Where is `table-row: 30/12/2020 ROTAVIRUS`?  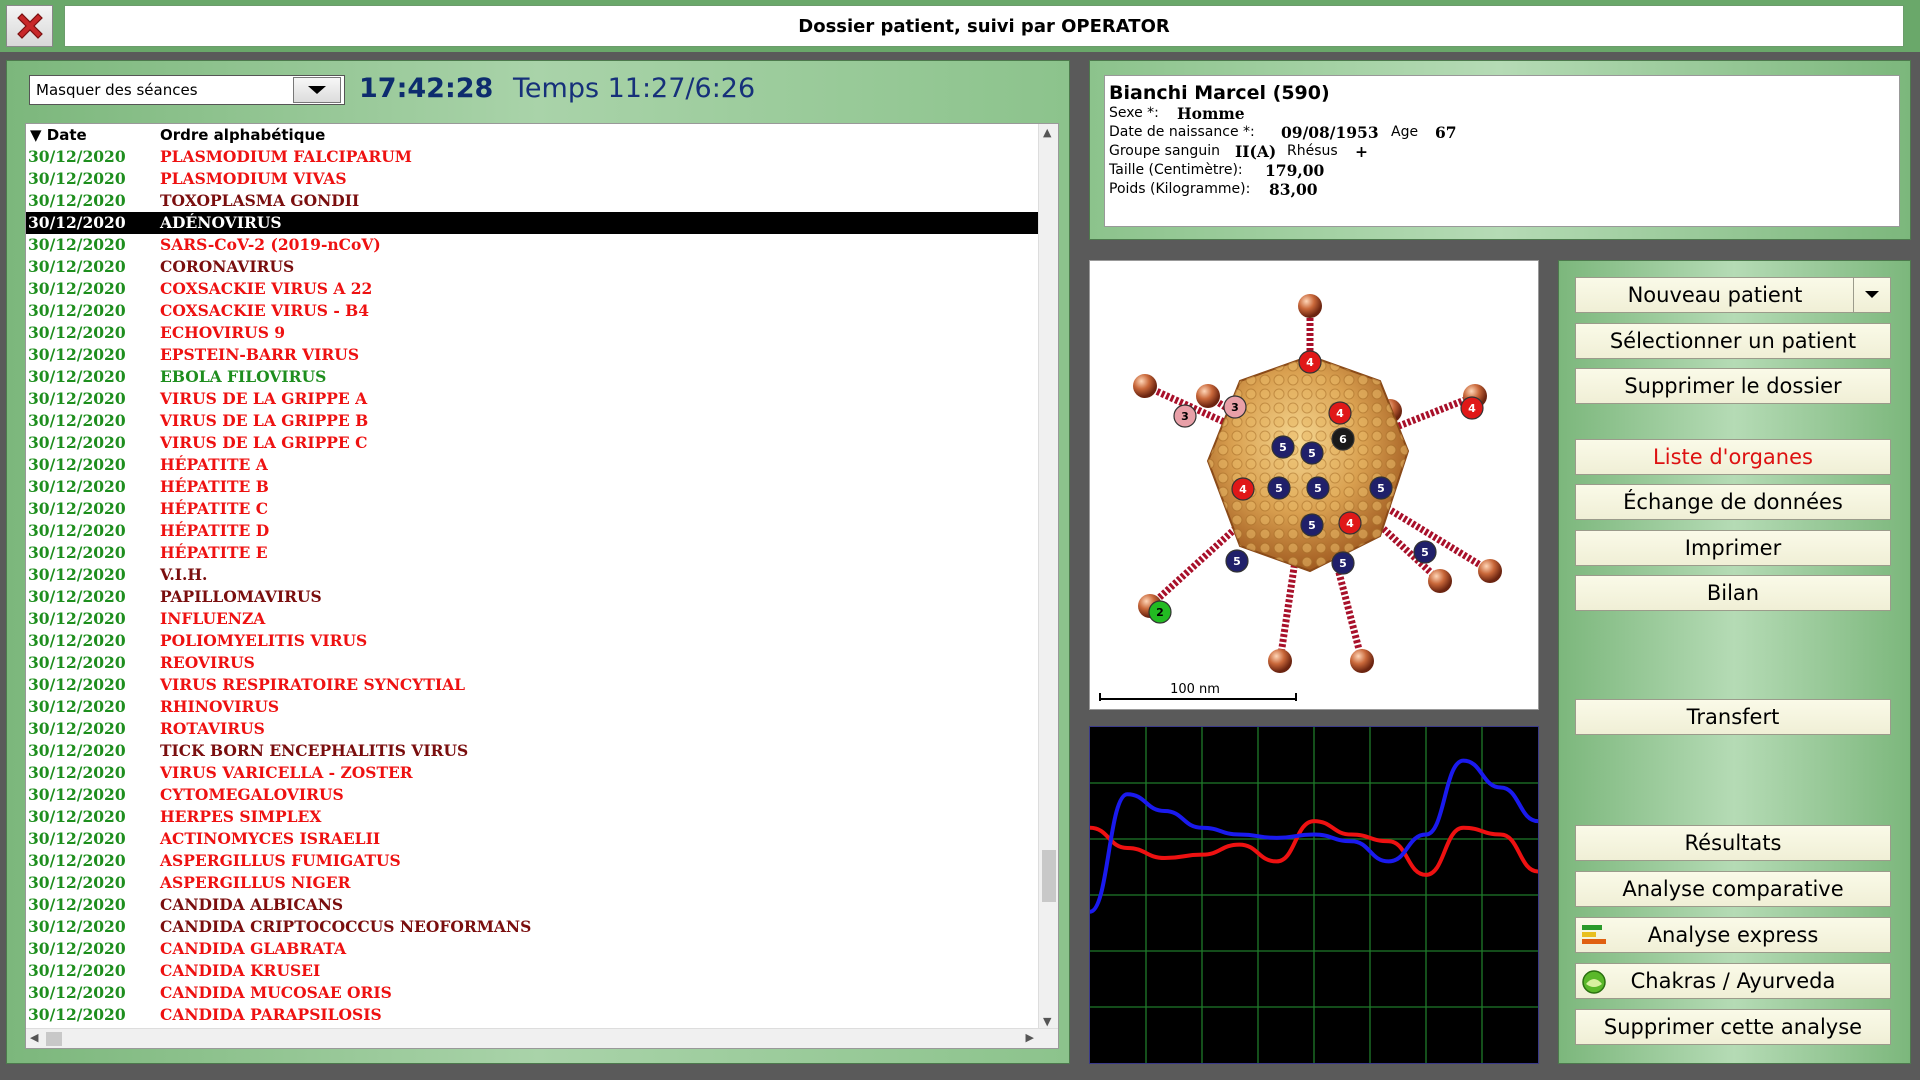 table-row: 30/12/2020 ROTAVIRUS is located at coordinates (533, 729).